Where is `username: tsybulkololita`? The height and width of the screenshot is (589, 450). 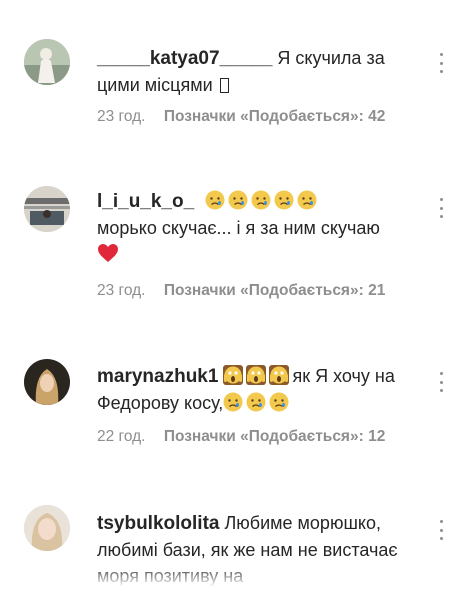
username: tsybulkololita is located at coordinates (158, 523).